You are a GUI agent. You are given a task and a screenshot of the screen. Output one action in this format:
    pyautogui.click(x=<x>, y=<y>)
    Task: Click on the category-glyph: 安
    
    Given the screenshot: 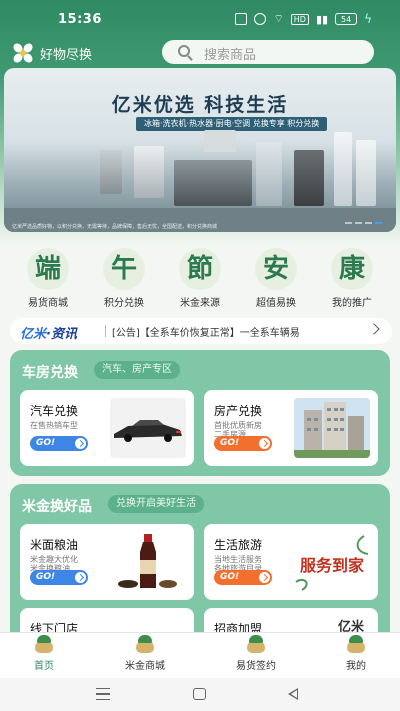 What is the action you would take?
    pyautogui.click(x=276, y=269)
    